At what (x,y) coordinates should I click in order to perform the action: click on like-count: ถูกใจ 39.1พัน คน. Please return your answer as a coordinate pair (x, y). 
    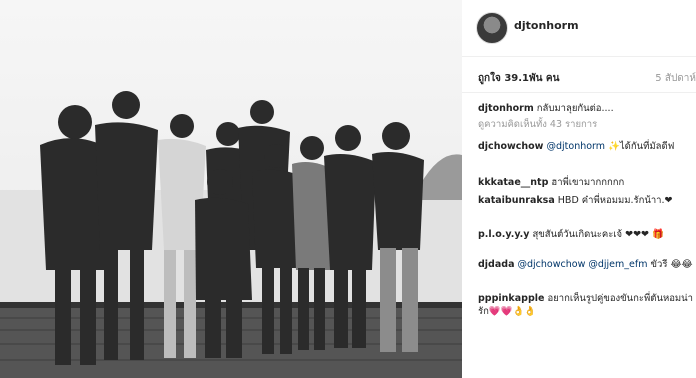
    Looking at the image, I should click on (518, 78).